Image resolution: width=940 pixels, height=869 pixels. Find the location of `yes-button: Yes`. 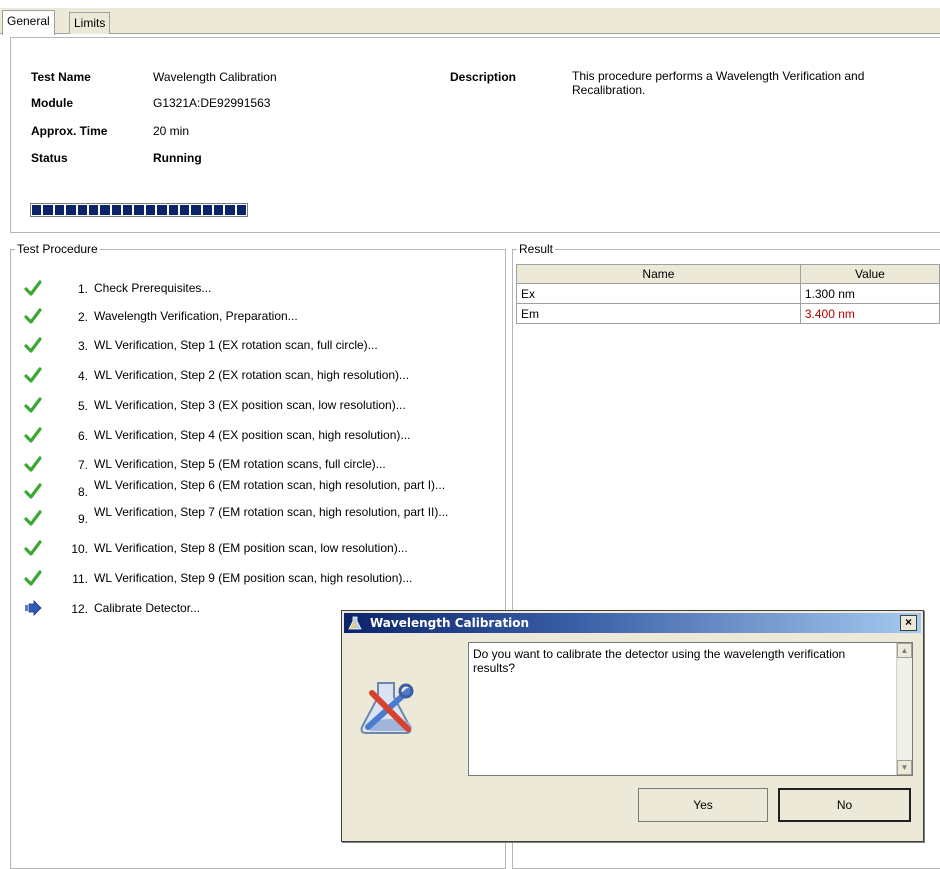

yes-button: Yes is located at coordinates (703, 805).